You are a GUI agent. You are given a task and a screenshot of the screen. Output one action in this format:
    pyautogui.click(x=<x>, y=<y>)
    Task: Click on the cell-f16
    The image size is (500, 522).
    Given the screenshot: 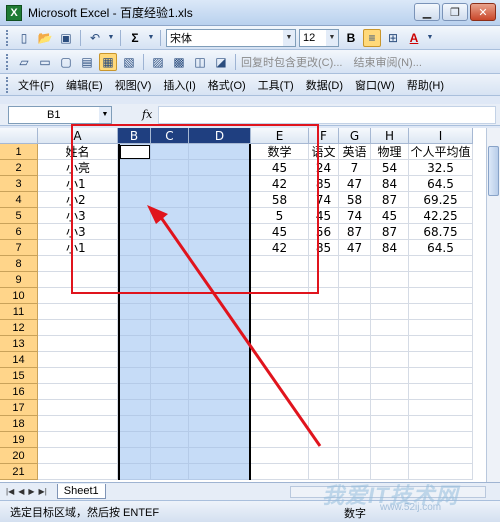 What is the action you would take?
    pyautogui.click(x=324, y=392)
    